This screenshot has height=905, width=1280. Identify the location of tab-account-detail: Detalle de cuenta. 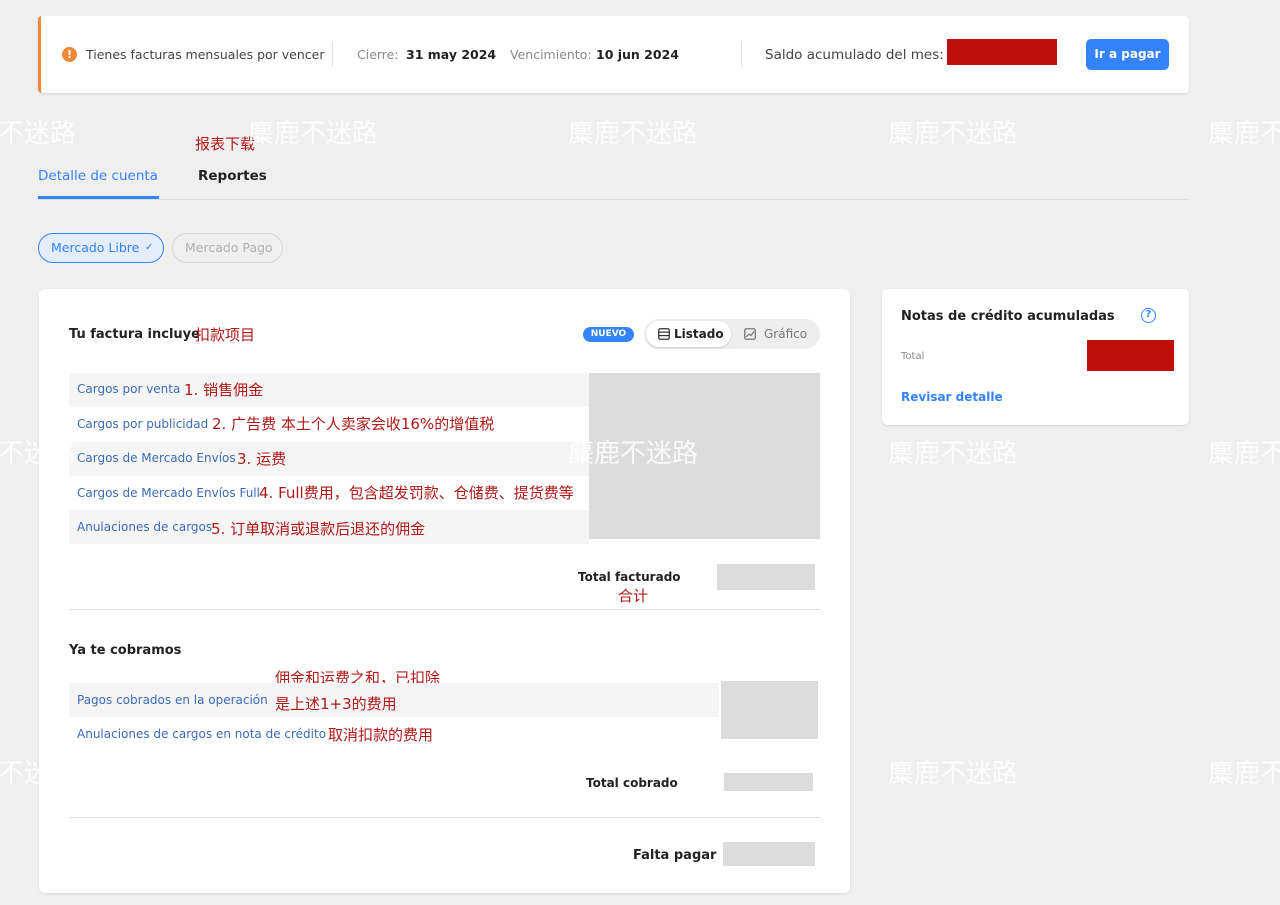
(98, 176).